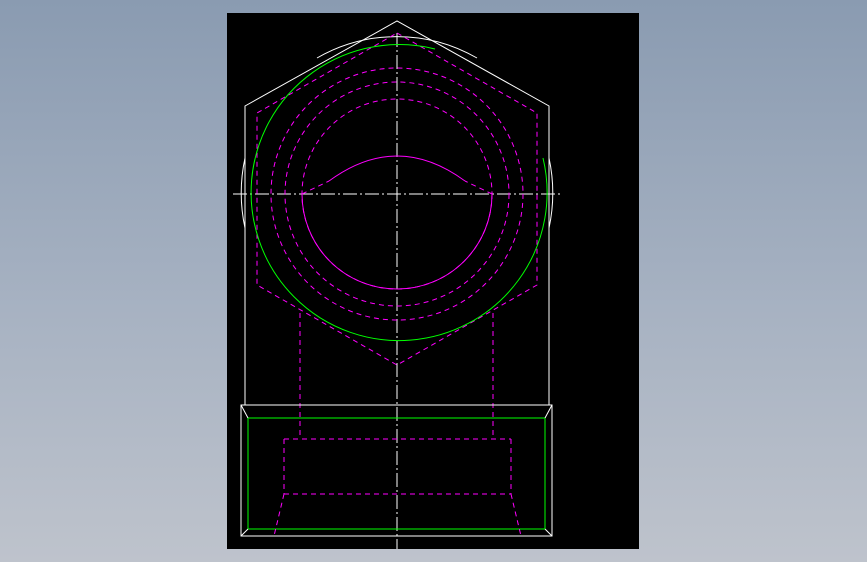 The image size is (867, 562). I want to click on nut-chamfer-corner-tl, so click(244, 411).